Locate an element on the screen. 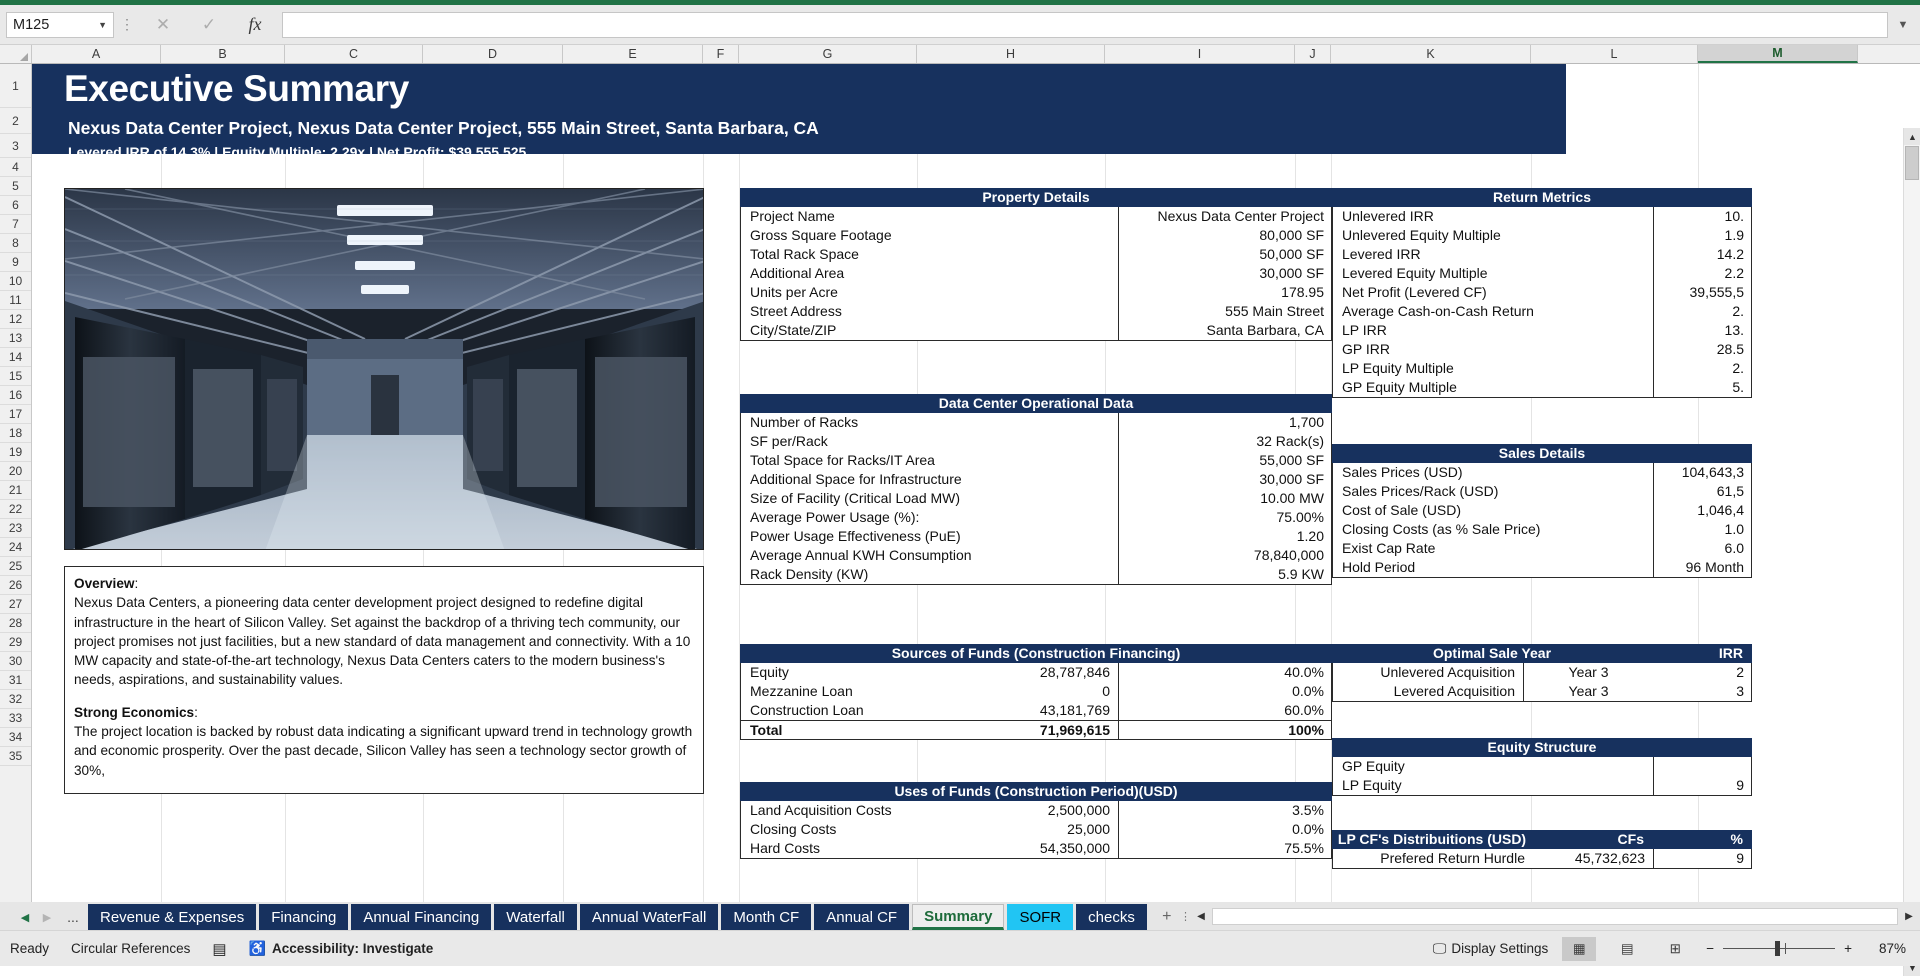  formula-input is located at coordinates (1085, 24).